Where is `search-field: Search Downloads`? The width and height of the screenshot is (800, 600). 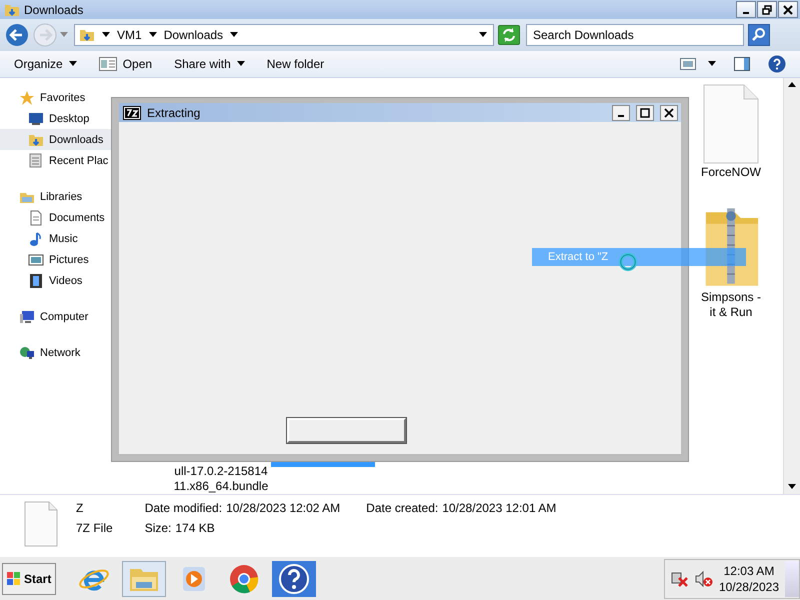
search-field: Search Downloads is located at coordinates (635, 35).